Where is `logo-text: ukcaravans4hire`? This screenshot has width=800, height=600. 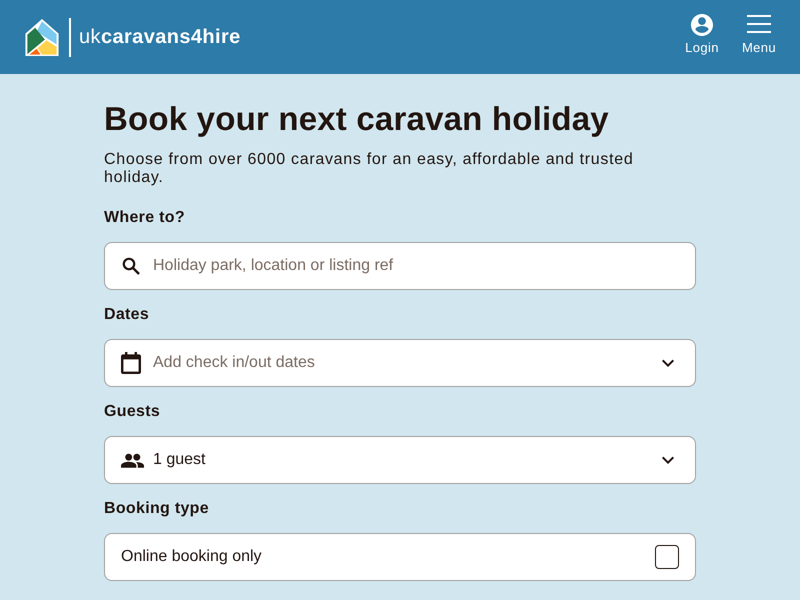 logo-text: ukcaravans4hire is located at coordinates (160, 37).